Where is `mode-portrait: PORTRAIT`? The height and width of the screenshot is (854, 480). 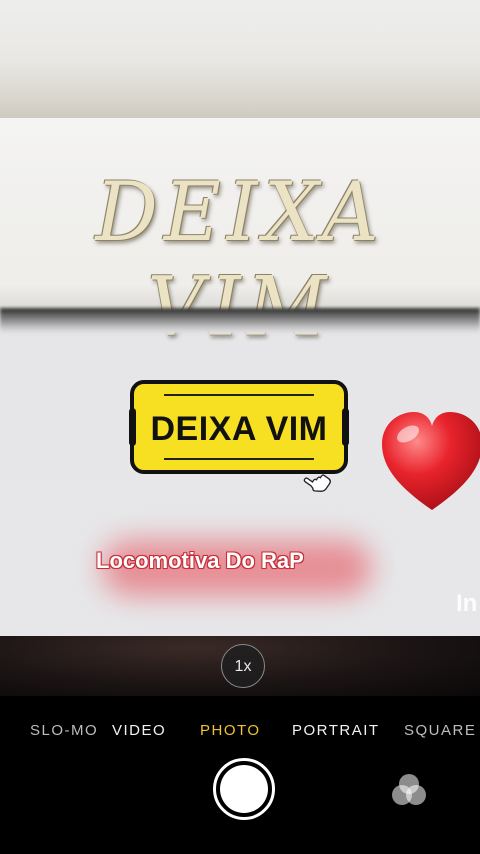
mode-portrait: PORTRAIT is located at coordinates (336, 730).